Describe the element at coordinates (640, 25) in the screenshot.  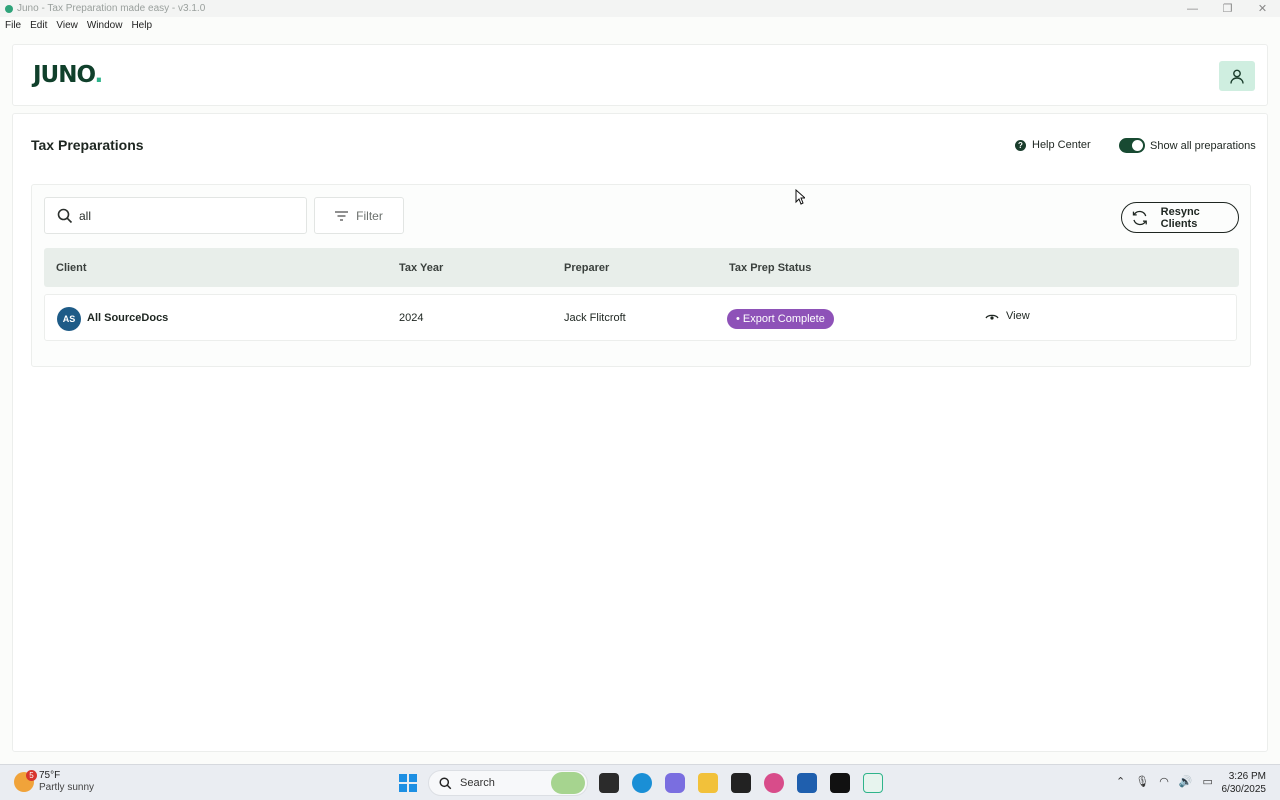
I see `menu-bar: File Edit View Window Help` at that location.